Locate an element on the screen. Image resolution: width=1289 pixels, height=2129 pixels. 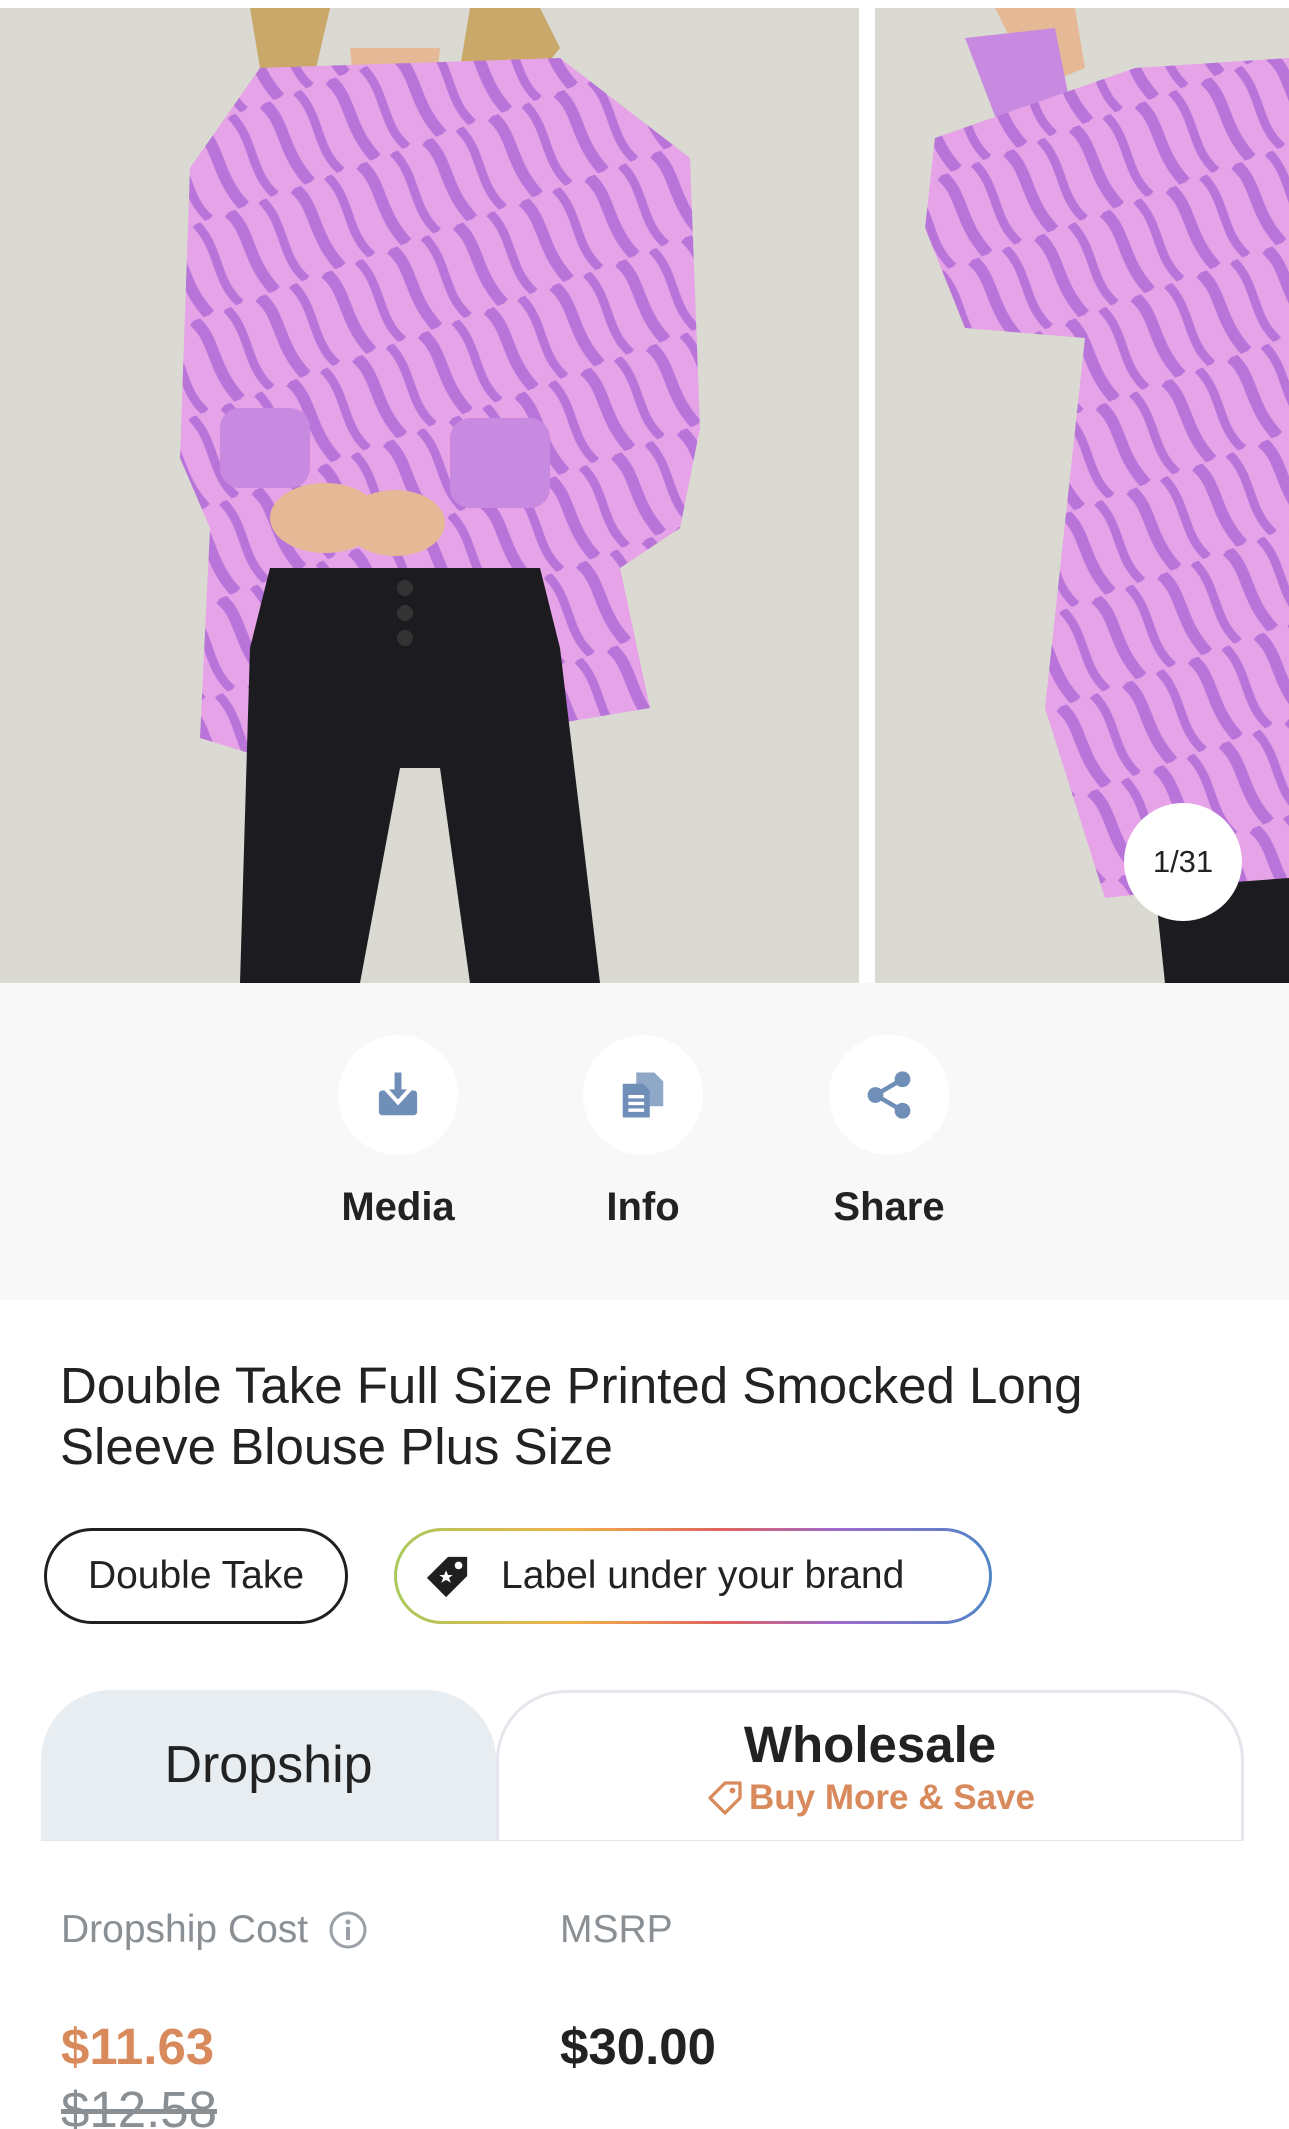
media-button-circle is located at coordinates (398, 1095).